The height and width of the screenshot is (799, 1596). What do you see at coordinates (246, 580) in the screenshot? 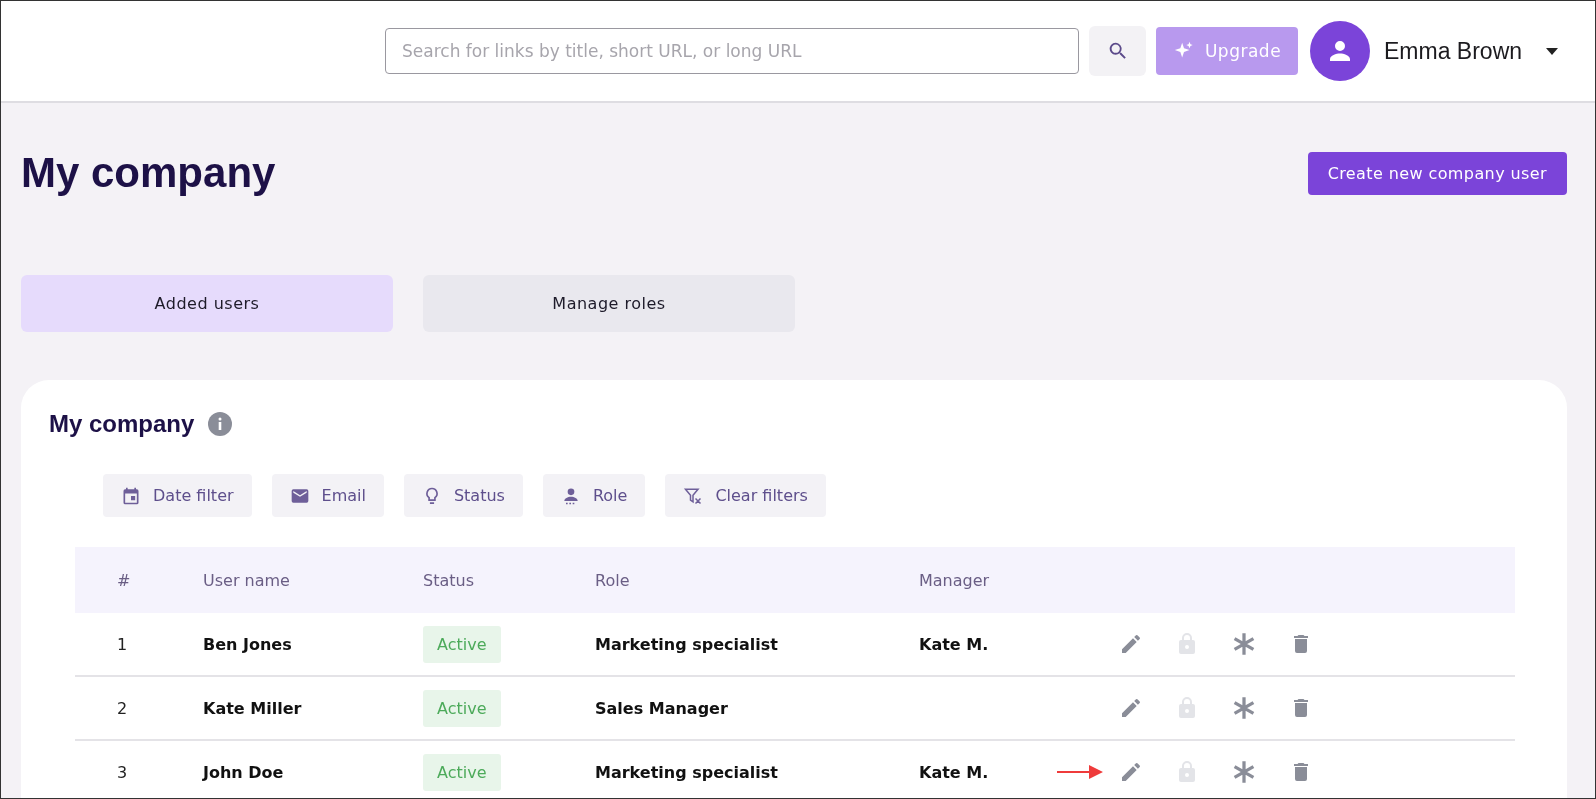
I see `column-header: User name` at bounding box center [246, 580].